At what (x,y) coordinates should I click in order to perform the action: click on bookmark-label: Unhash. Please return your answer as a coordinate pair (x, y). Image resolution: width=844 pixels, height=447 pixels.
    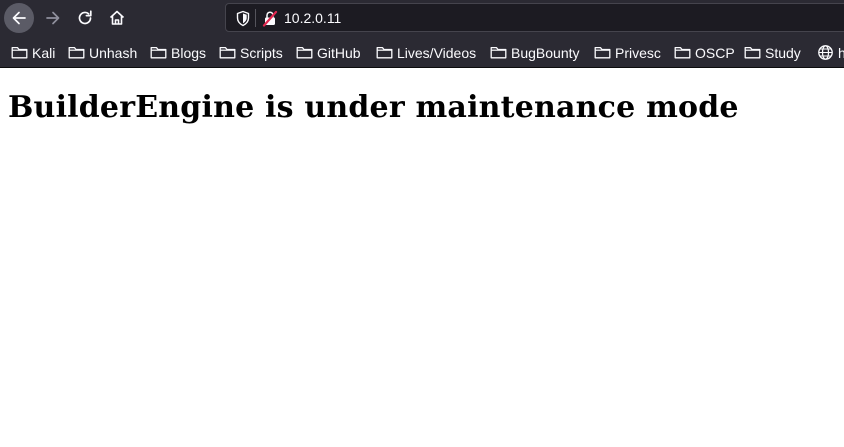
    Looking at the image, I should click on (113, 52).